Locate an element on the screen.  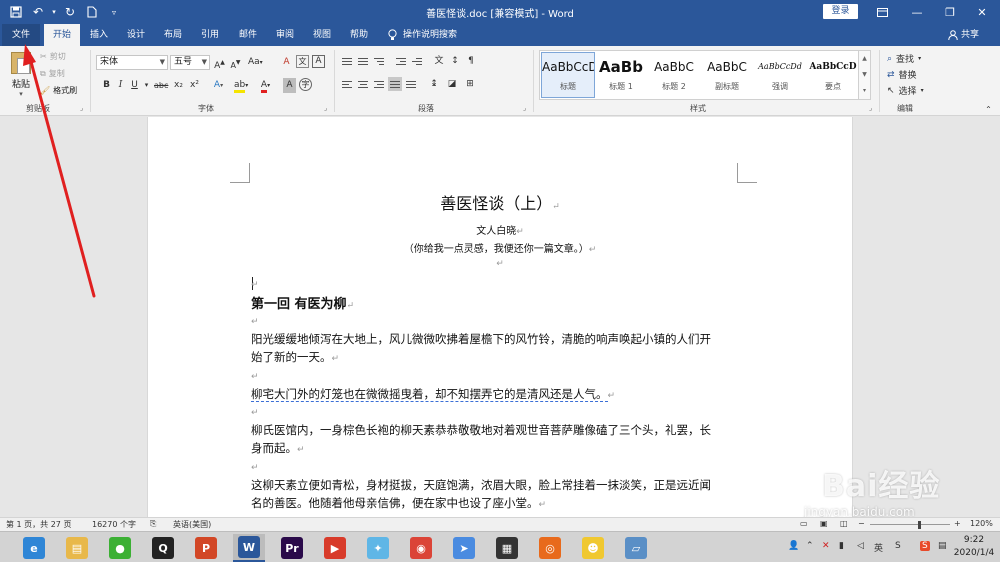
style-strong: AaBbCcD 要点 is located at coordinates (833, 75).